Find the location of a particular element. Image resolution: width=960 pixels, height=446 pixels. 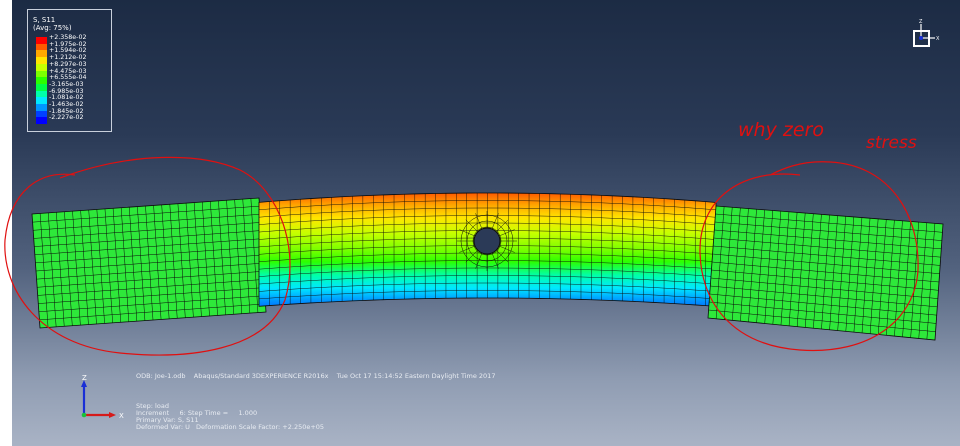

center-hole is located at coordinates (487, 241).